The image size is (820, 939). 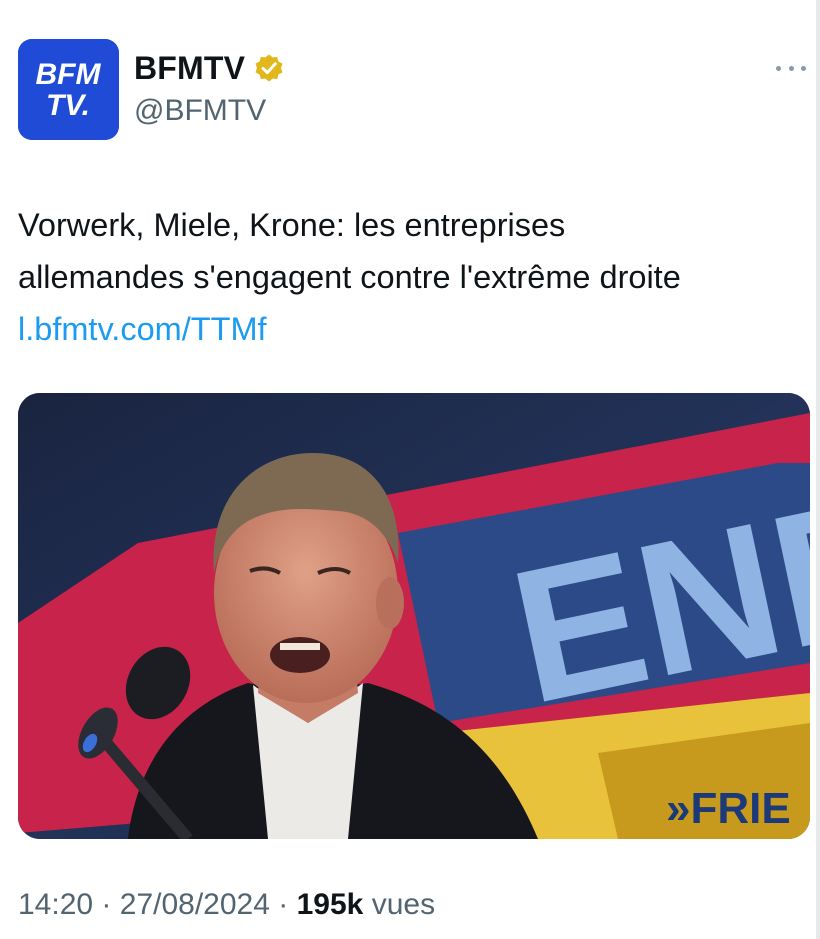 What do you see at coordinates (403, 904) in the screenshot?
I see `view-label: vues` at bounding box center [403, 904].